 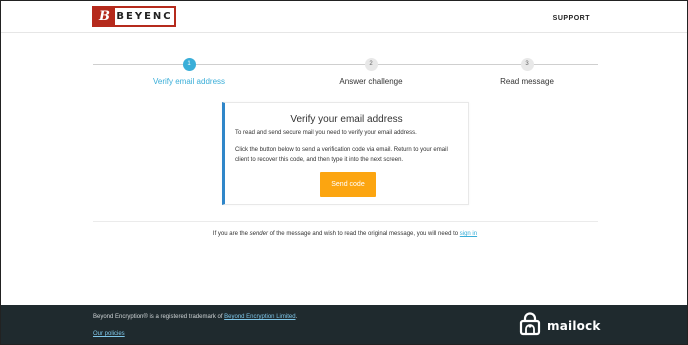 What do you see at coordinates (189, 72) in the screenshot?
I see `step-verify-email: 1 Verify email address` at bounding box center [189, 72].